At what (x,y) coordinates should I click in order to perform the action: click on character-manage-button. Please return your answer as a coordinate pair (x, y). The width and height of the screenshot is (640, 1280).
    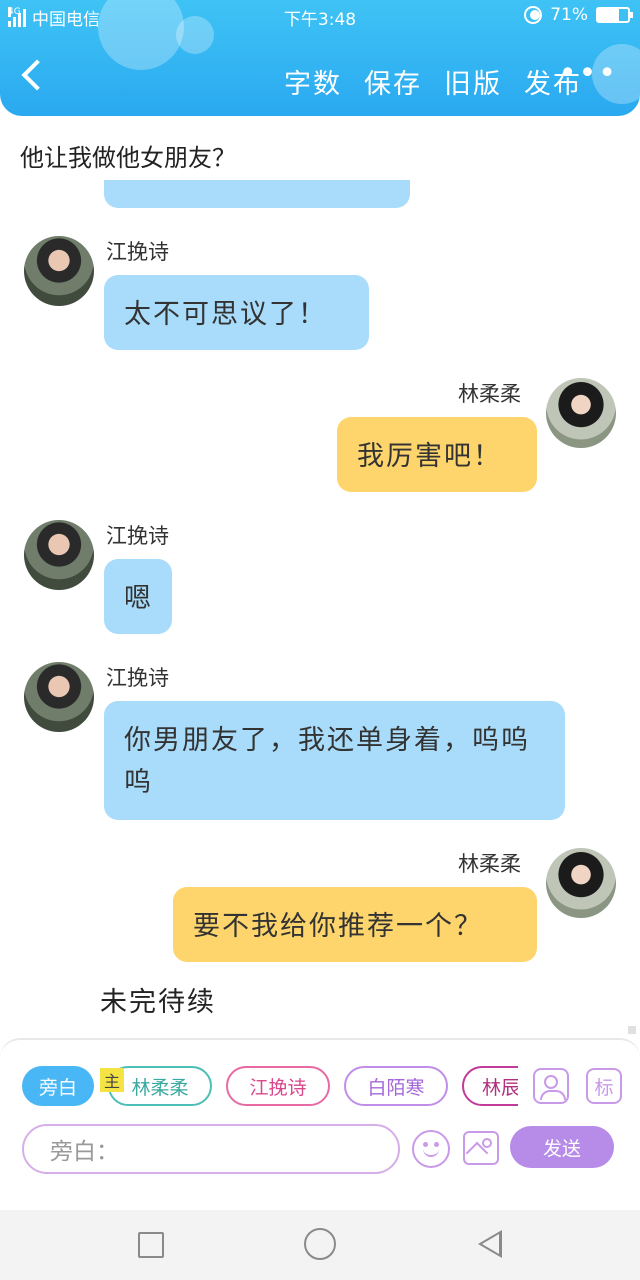
    Looking at the image, I should click on (551, 1086).